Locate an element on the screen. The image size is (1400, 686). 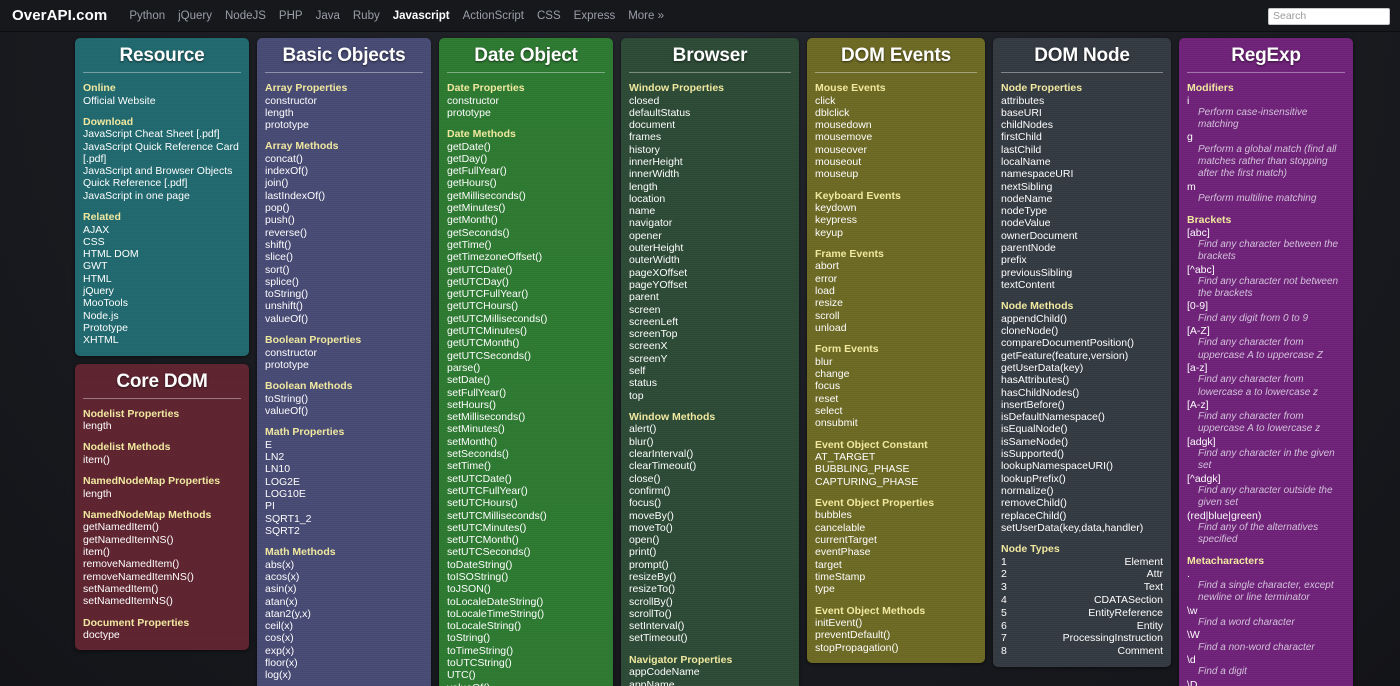
definition-term: \w is located at coordinates (1266, 611).